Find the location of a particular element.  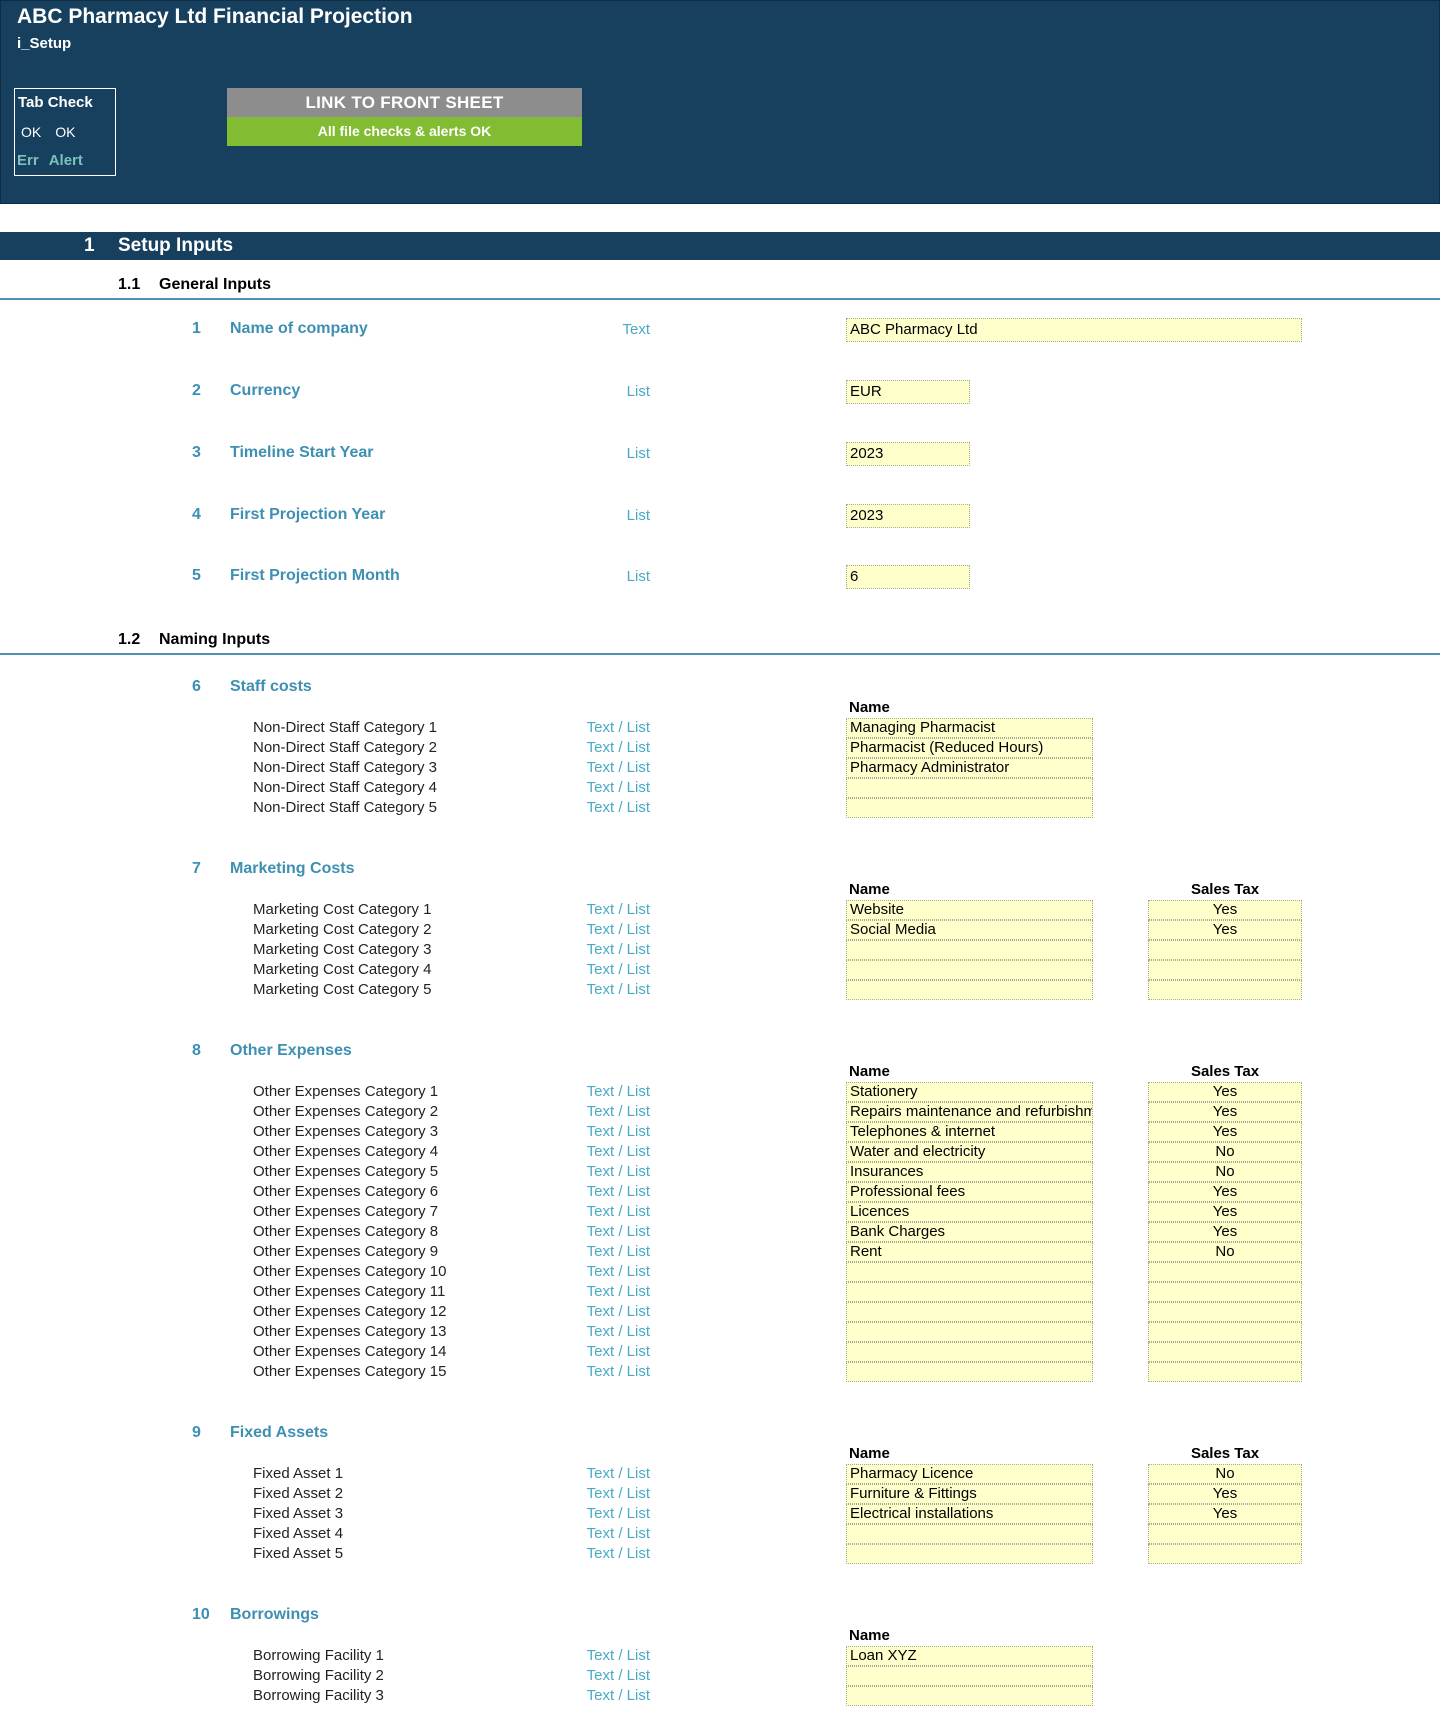

tab-check-title: Tab Check is located at coordinates (55, 102).